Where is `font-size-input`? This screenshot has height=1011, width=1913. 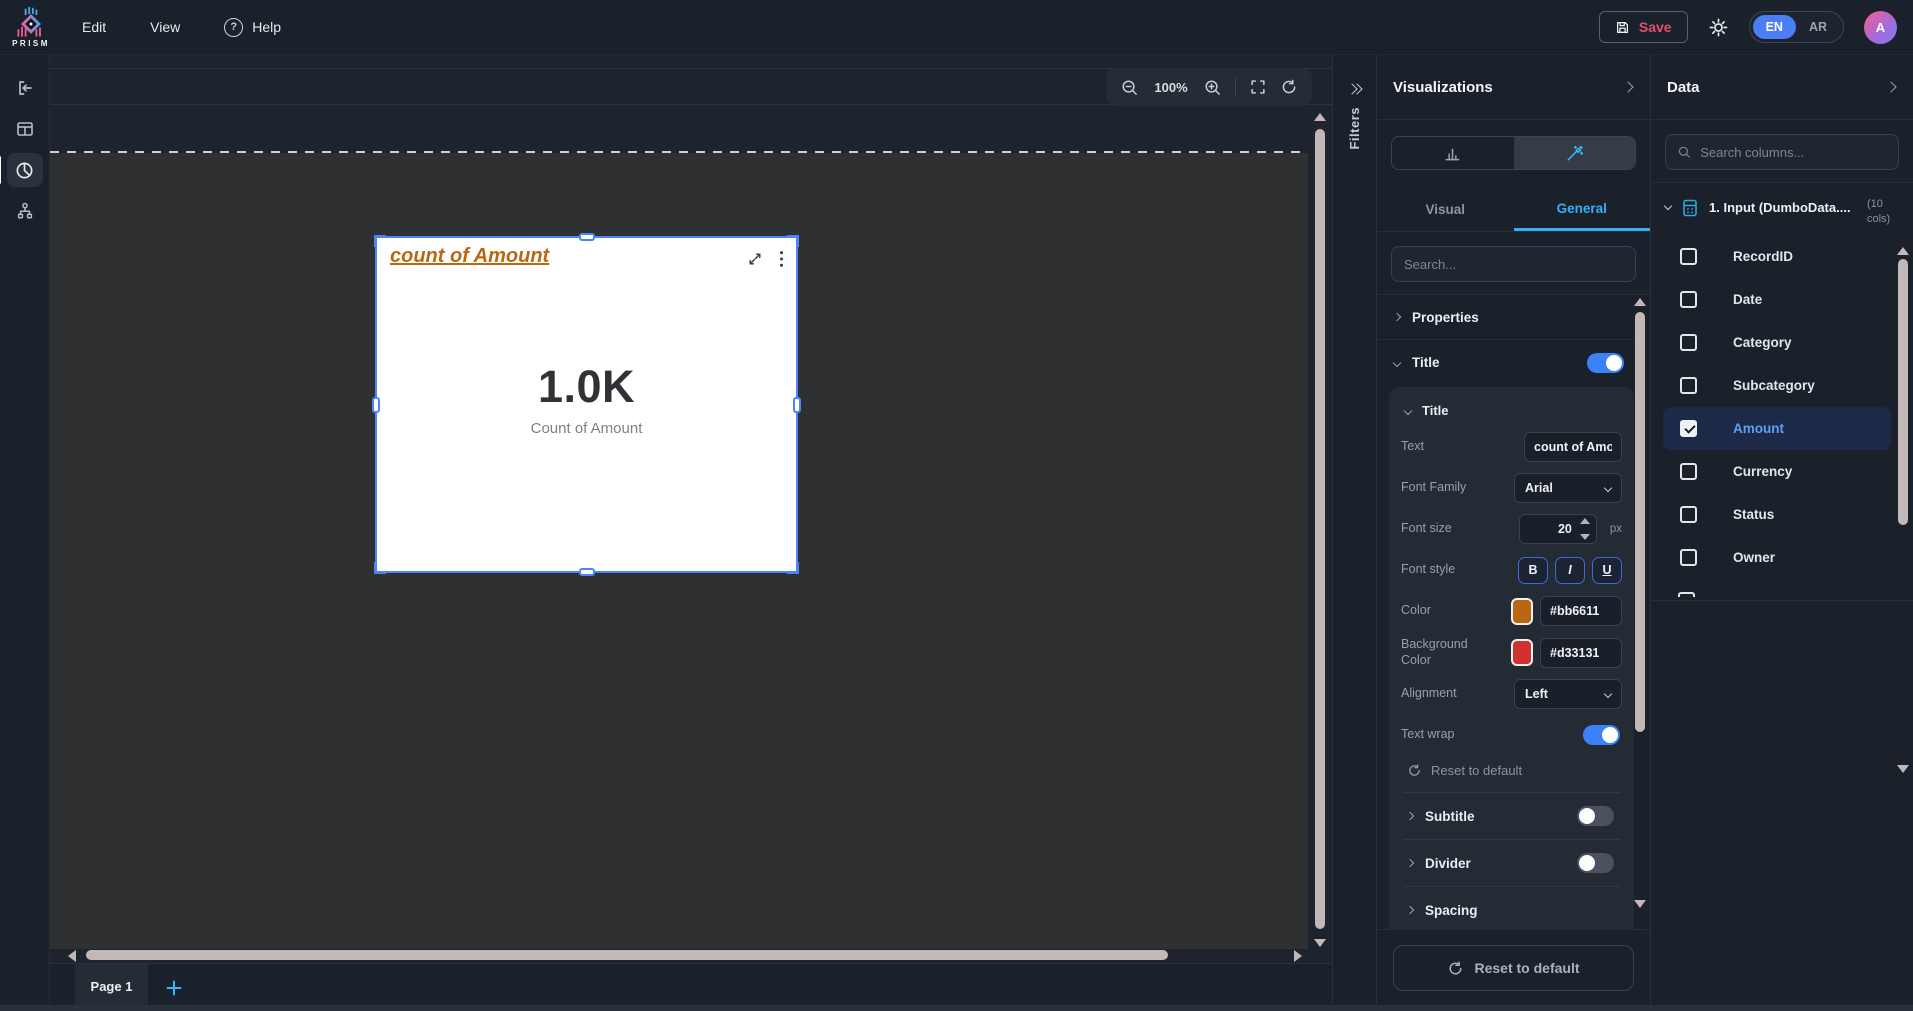 font-size-input is located at coordinates (1545, 529).